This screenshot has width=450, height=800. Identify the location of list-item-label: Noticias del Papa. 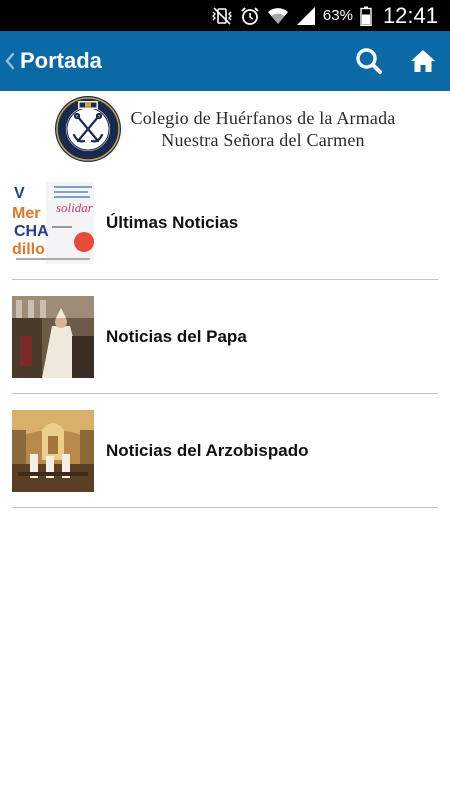
(176, 336).